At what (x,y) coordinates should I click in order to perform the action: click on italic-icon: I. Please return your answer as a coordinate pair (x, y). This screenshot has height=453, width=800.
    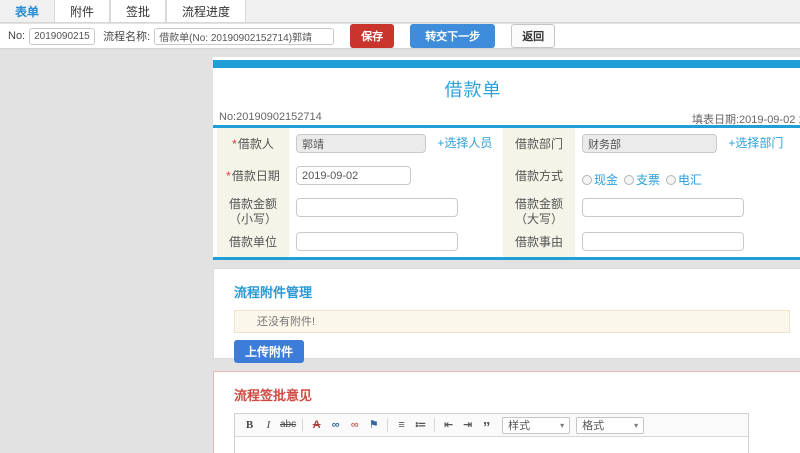
    Looking at the image, I should click on (268, 425).